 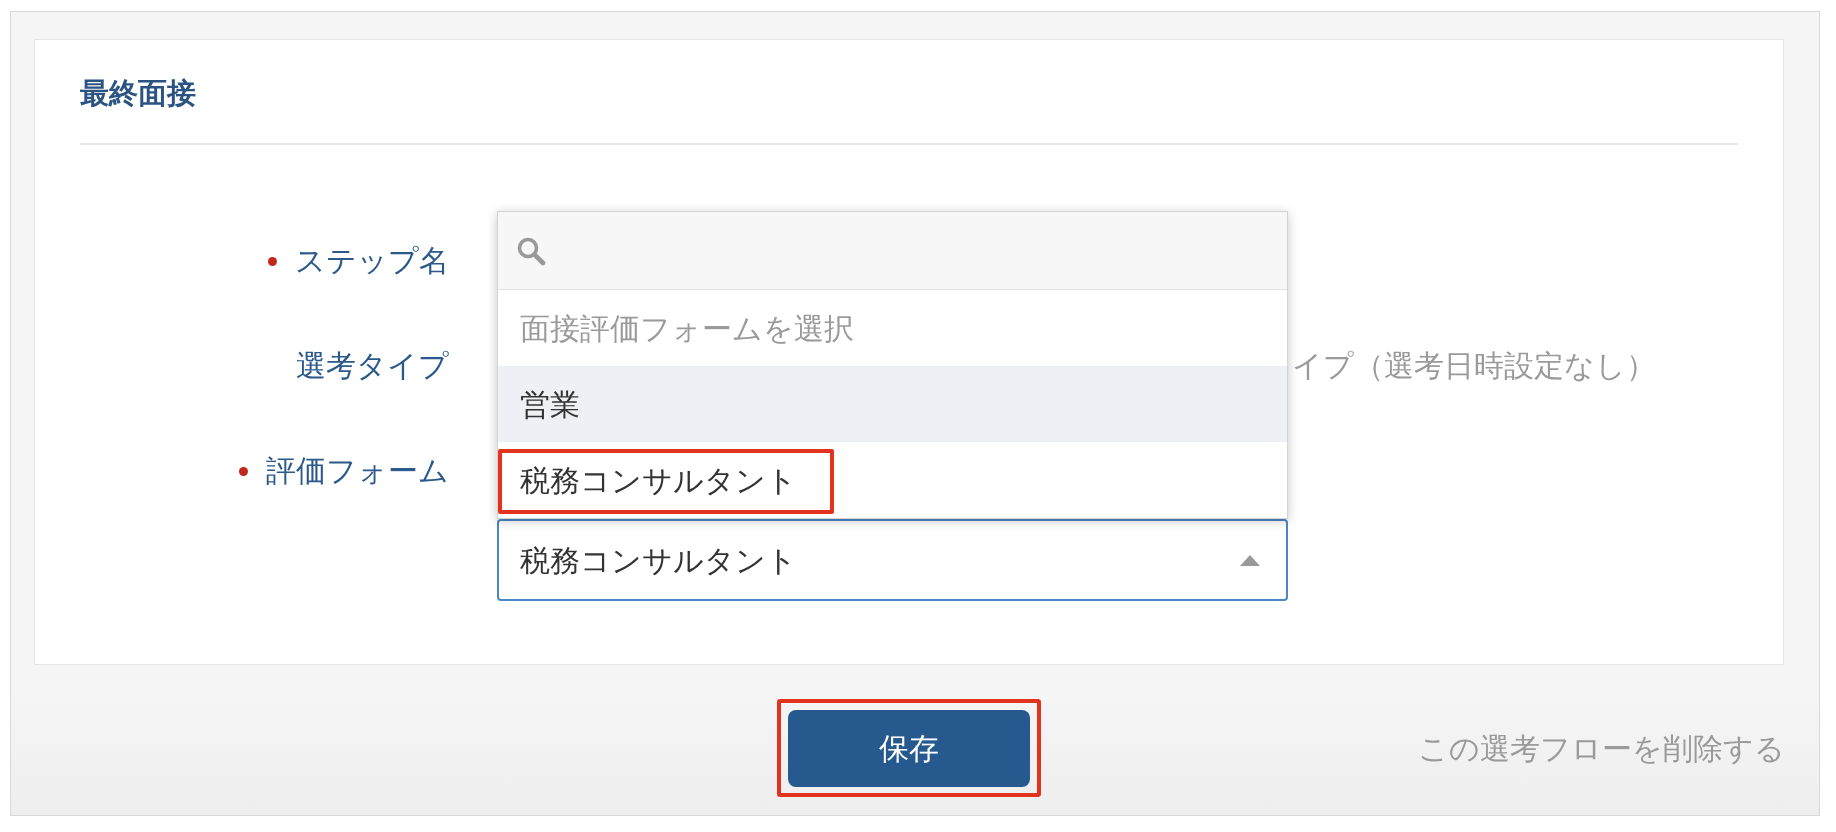 What do you see at coordinates (909, 748) in the screenshot?
I see `save-button: 保存` at bounding box center [909, 748].